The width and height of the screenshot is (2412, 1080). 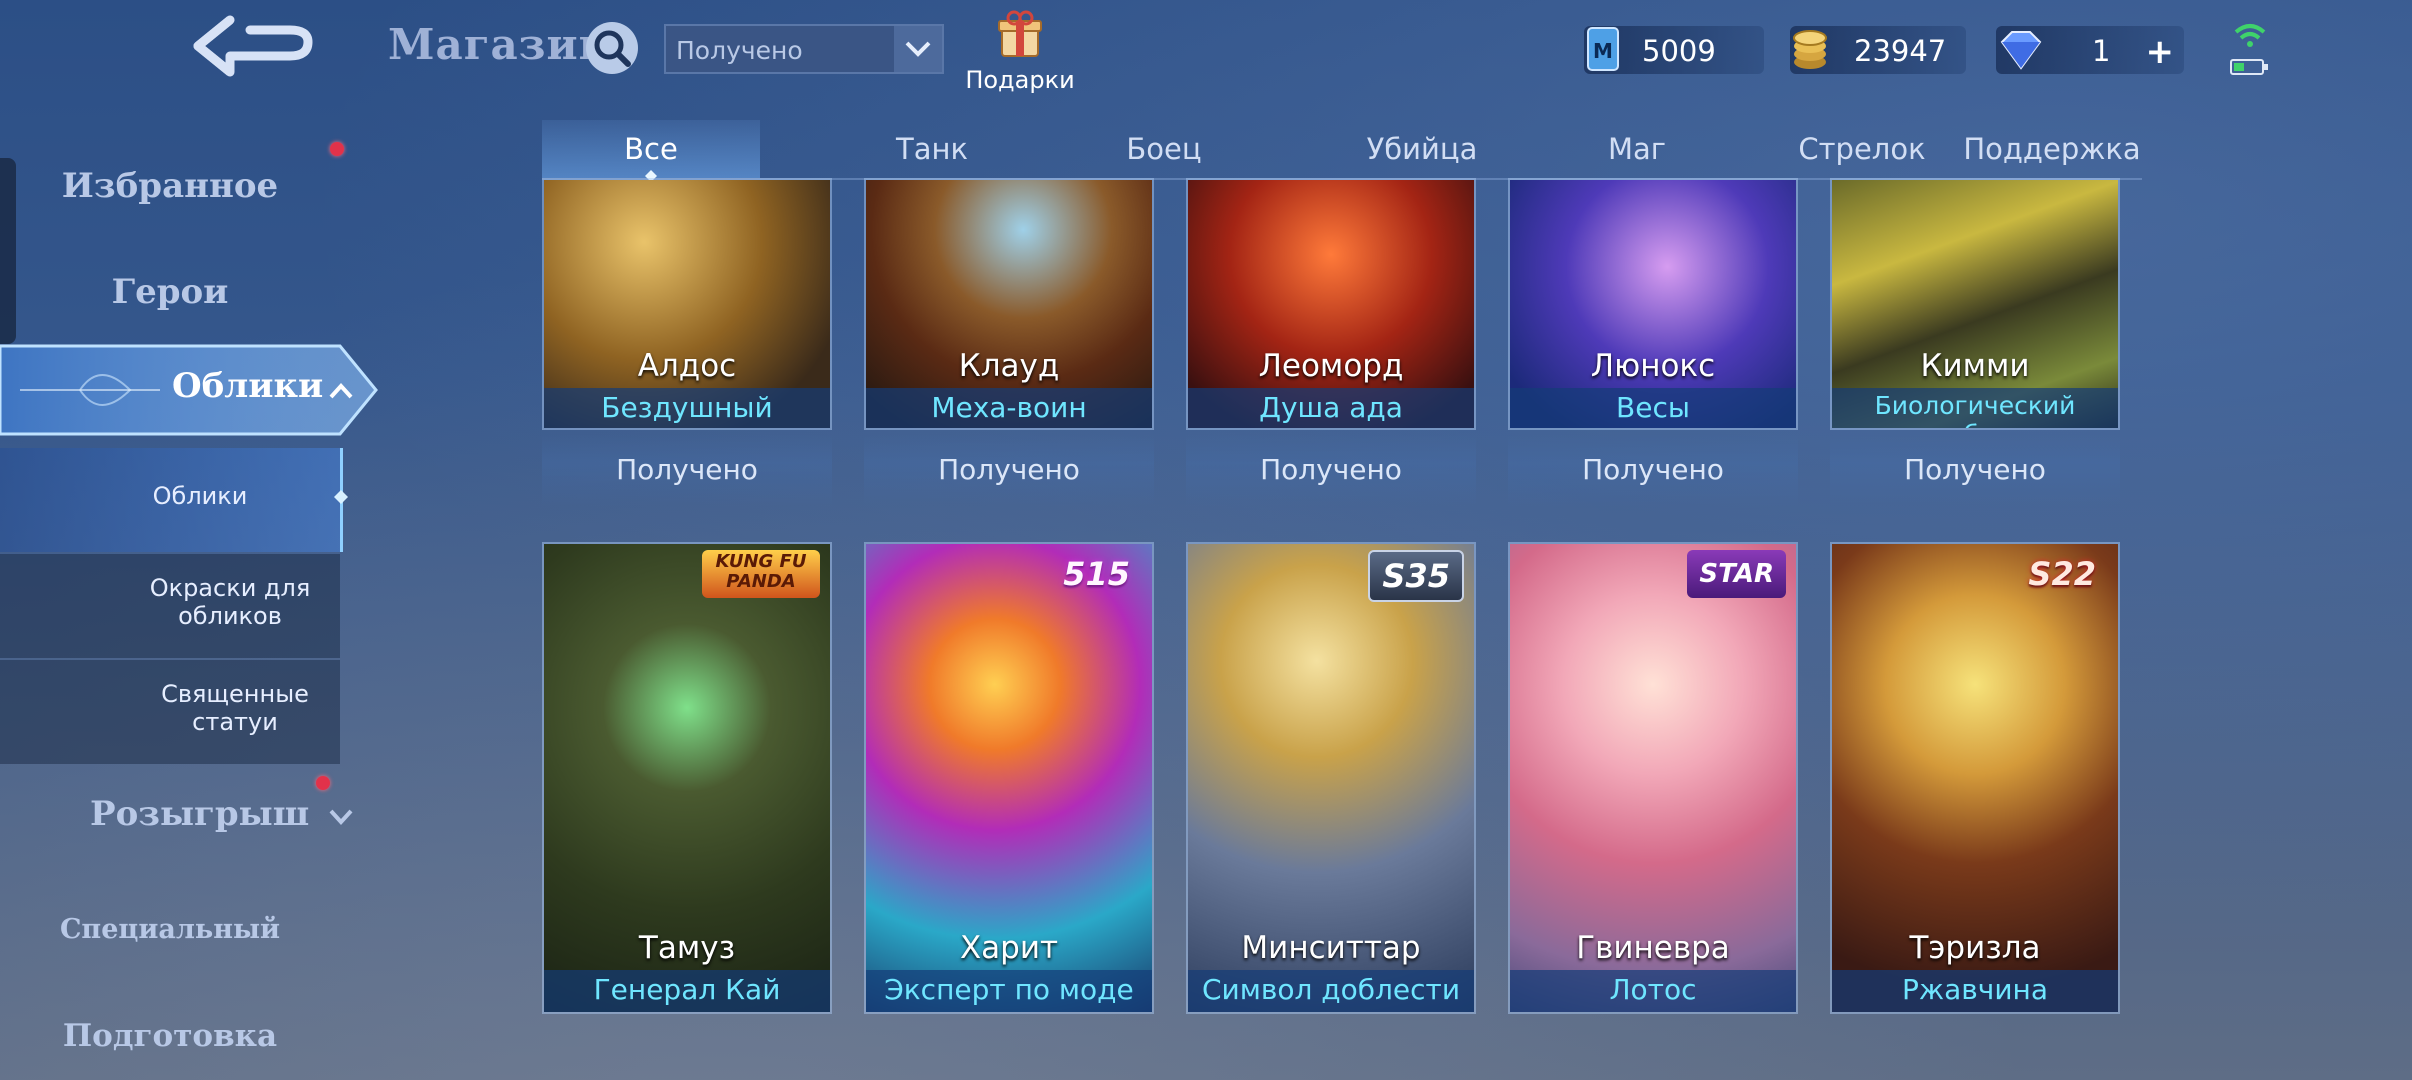 What do you see at coordinates (1975, 366) in the screenshot?
I see `hero-name: Кимми` at bounding box center [1975, 366].